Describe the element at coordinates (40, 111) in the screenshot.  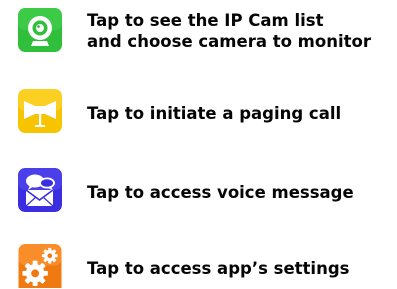
I see `paging-speaker-icon` at that location.